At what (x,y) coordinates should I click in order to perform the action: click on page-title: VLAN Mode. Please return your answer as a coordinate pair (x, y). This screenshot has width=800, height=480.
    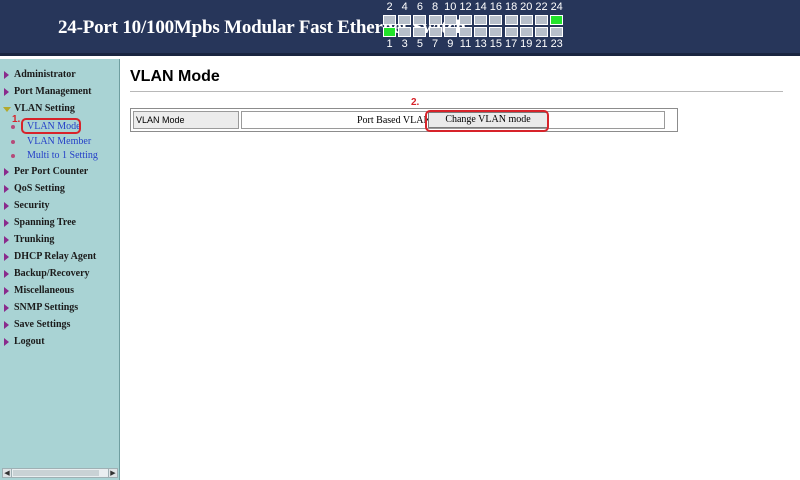
    Looking at the image, I should click on (175, 76).